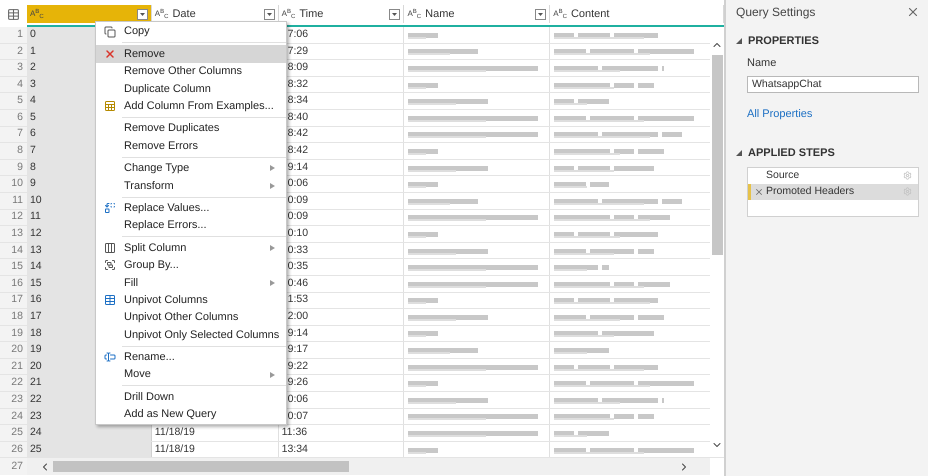 The image size is (928, 476). Describe the element at coordinates (17, 283) in the screenshot. I see `row-number: 16` at that location.